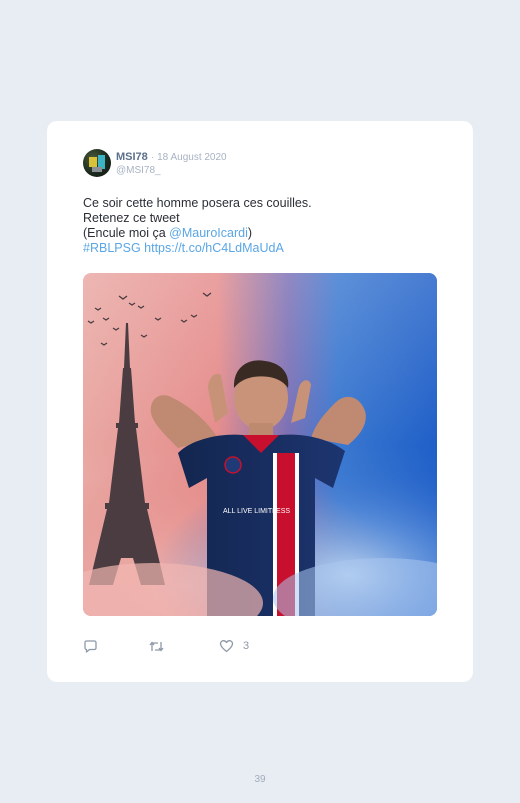 This screenshot has height=803, width=520. What do you see at coordinates (250, 233) in the screenshot?
I see `tweet-text-suffix: )` at bounding box center [250, 233].